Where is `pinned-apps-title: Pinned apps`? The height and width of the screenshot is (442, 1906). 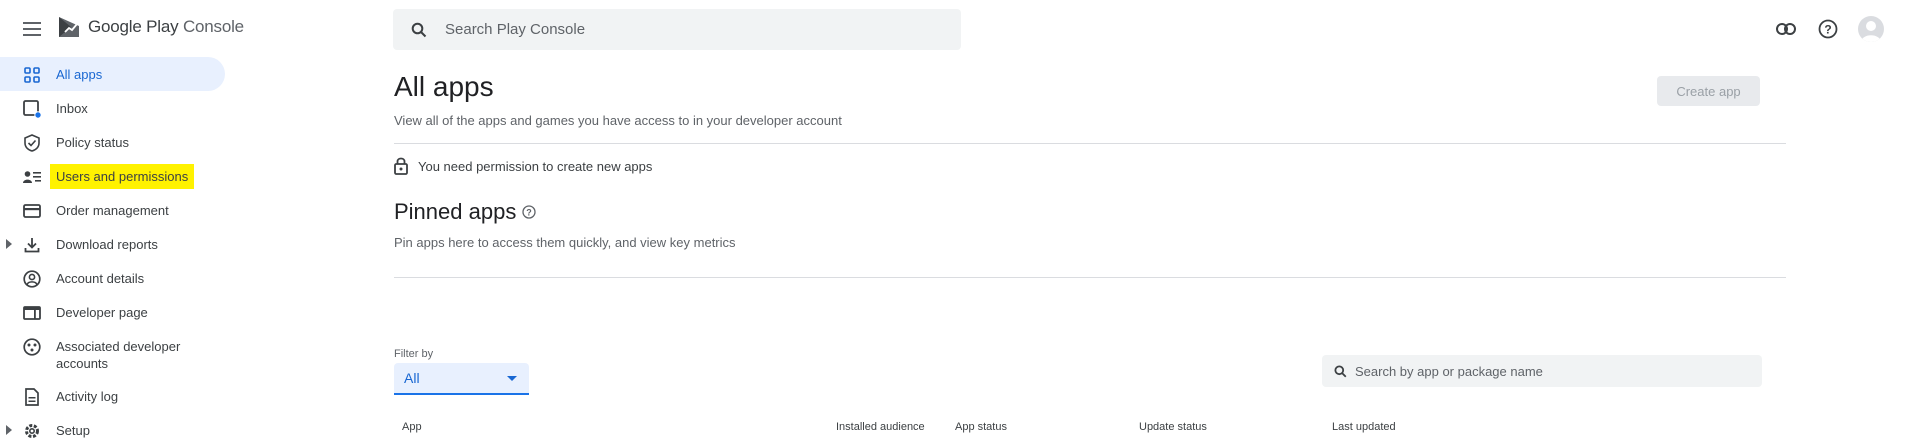 pinned-apps-title: Pinned apps is located at coordinates (455, 211).